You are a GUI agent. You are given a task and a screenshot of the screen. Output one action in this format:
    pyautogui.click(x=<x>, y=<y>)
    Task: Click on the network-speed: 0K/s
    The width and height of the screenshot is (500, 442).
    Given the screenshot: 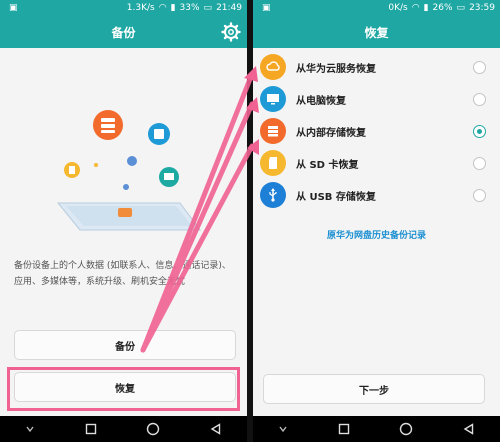 What is the action you would take?
    pyautogui.click(x=398, y=8)
    